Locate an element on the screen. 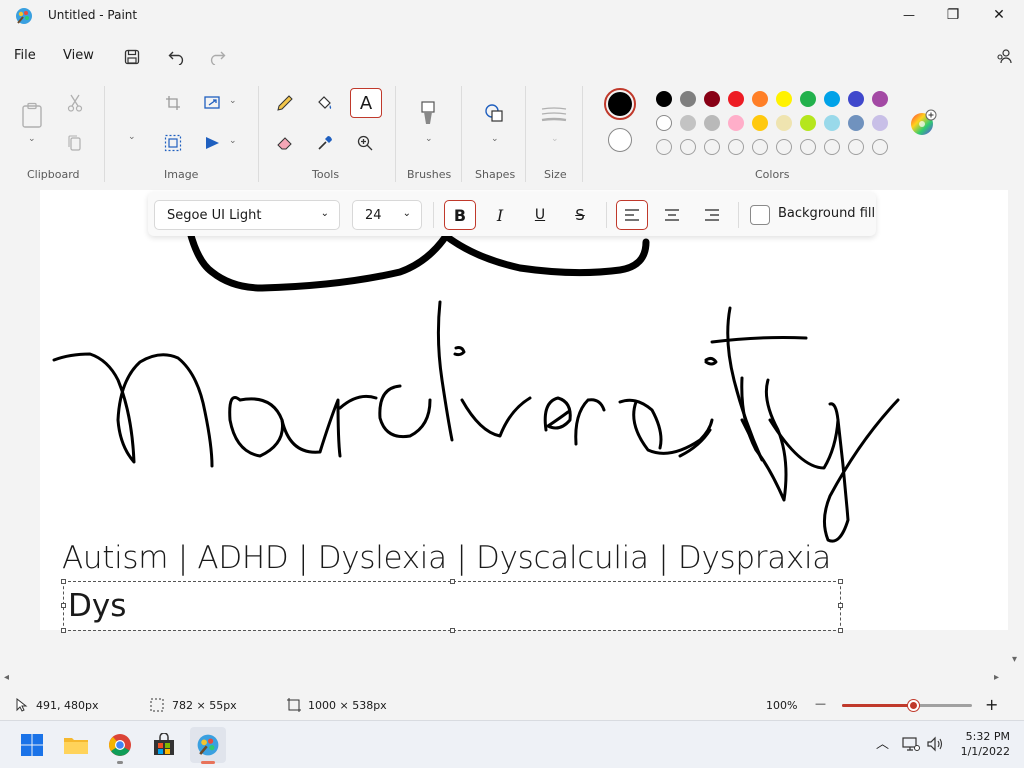 This screenshot has height=768, width=1024. close-button: ✕ is located at coordinates (999, 15).